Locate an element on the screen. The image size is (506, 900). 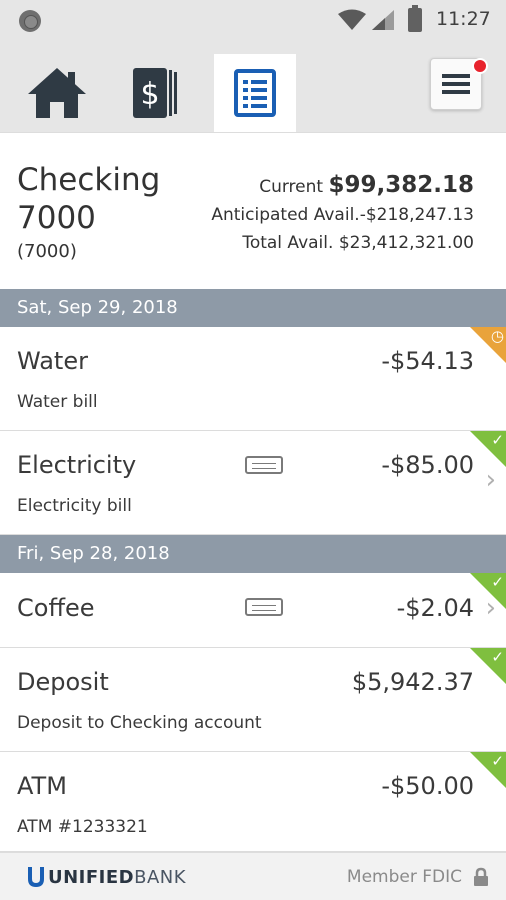
date-header: Fri, Sep 28, 2018 is located at coordinates (253, 554).